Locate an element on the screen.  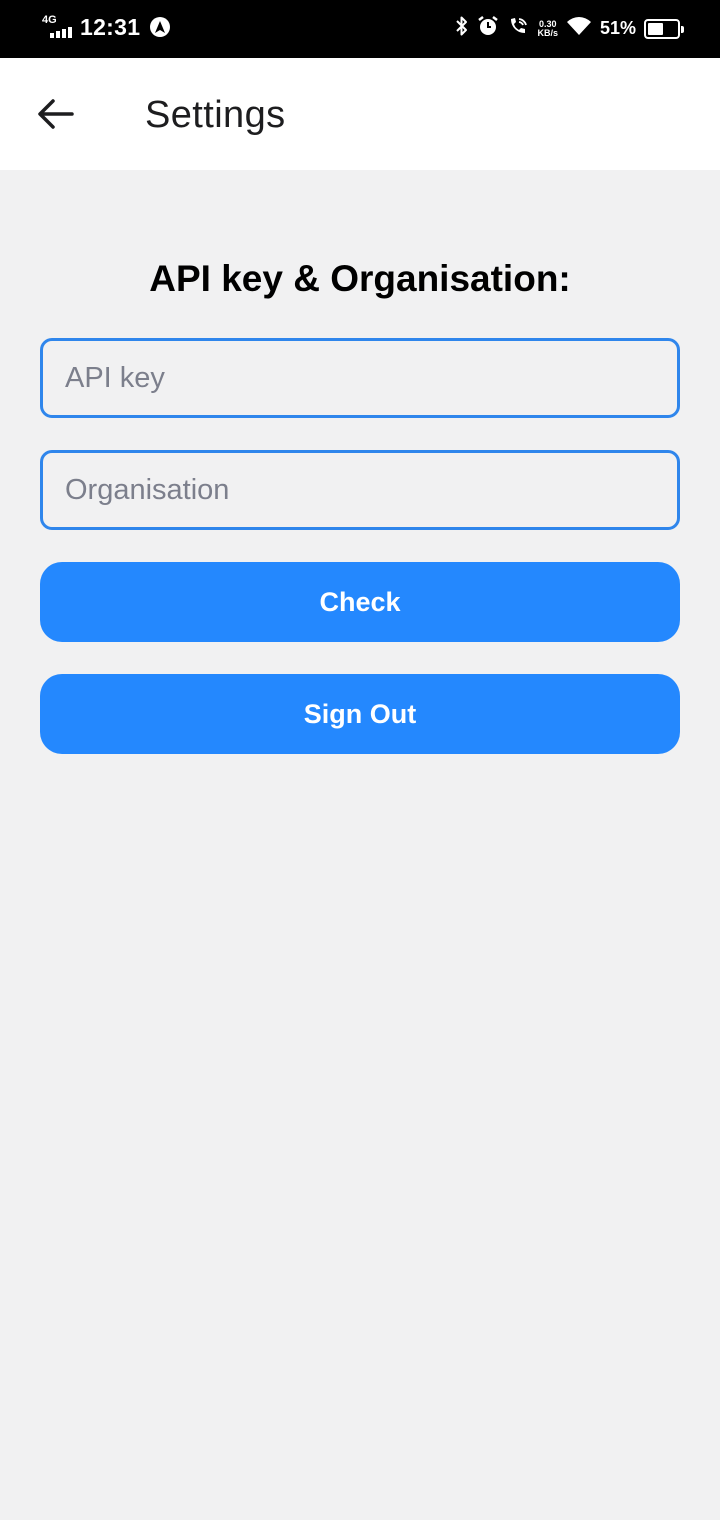
page-title: Settings is located at coordinates (215, 115).